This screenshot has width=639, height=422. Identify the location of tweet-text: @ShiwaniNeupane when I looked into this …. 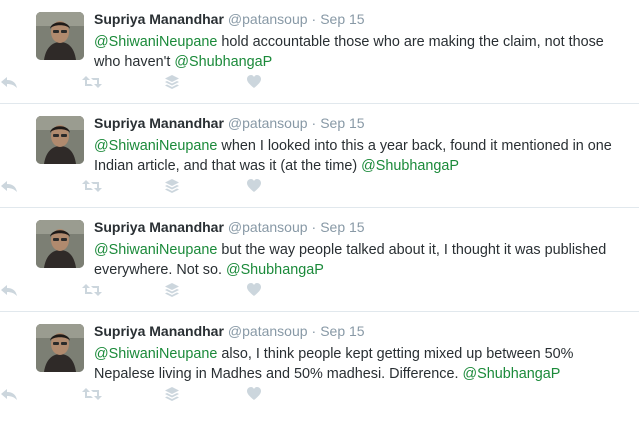
(361, 156).